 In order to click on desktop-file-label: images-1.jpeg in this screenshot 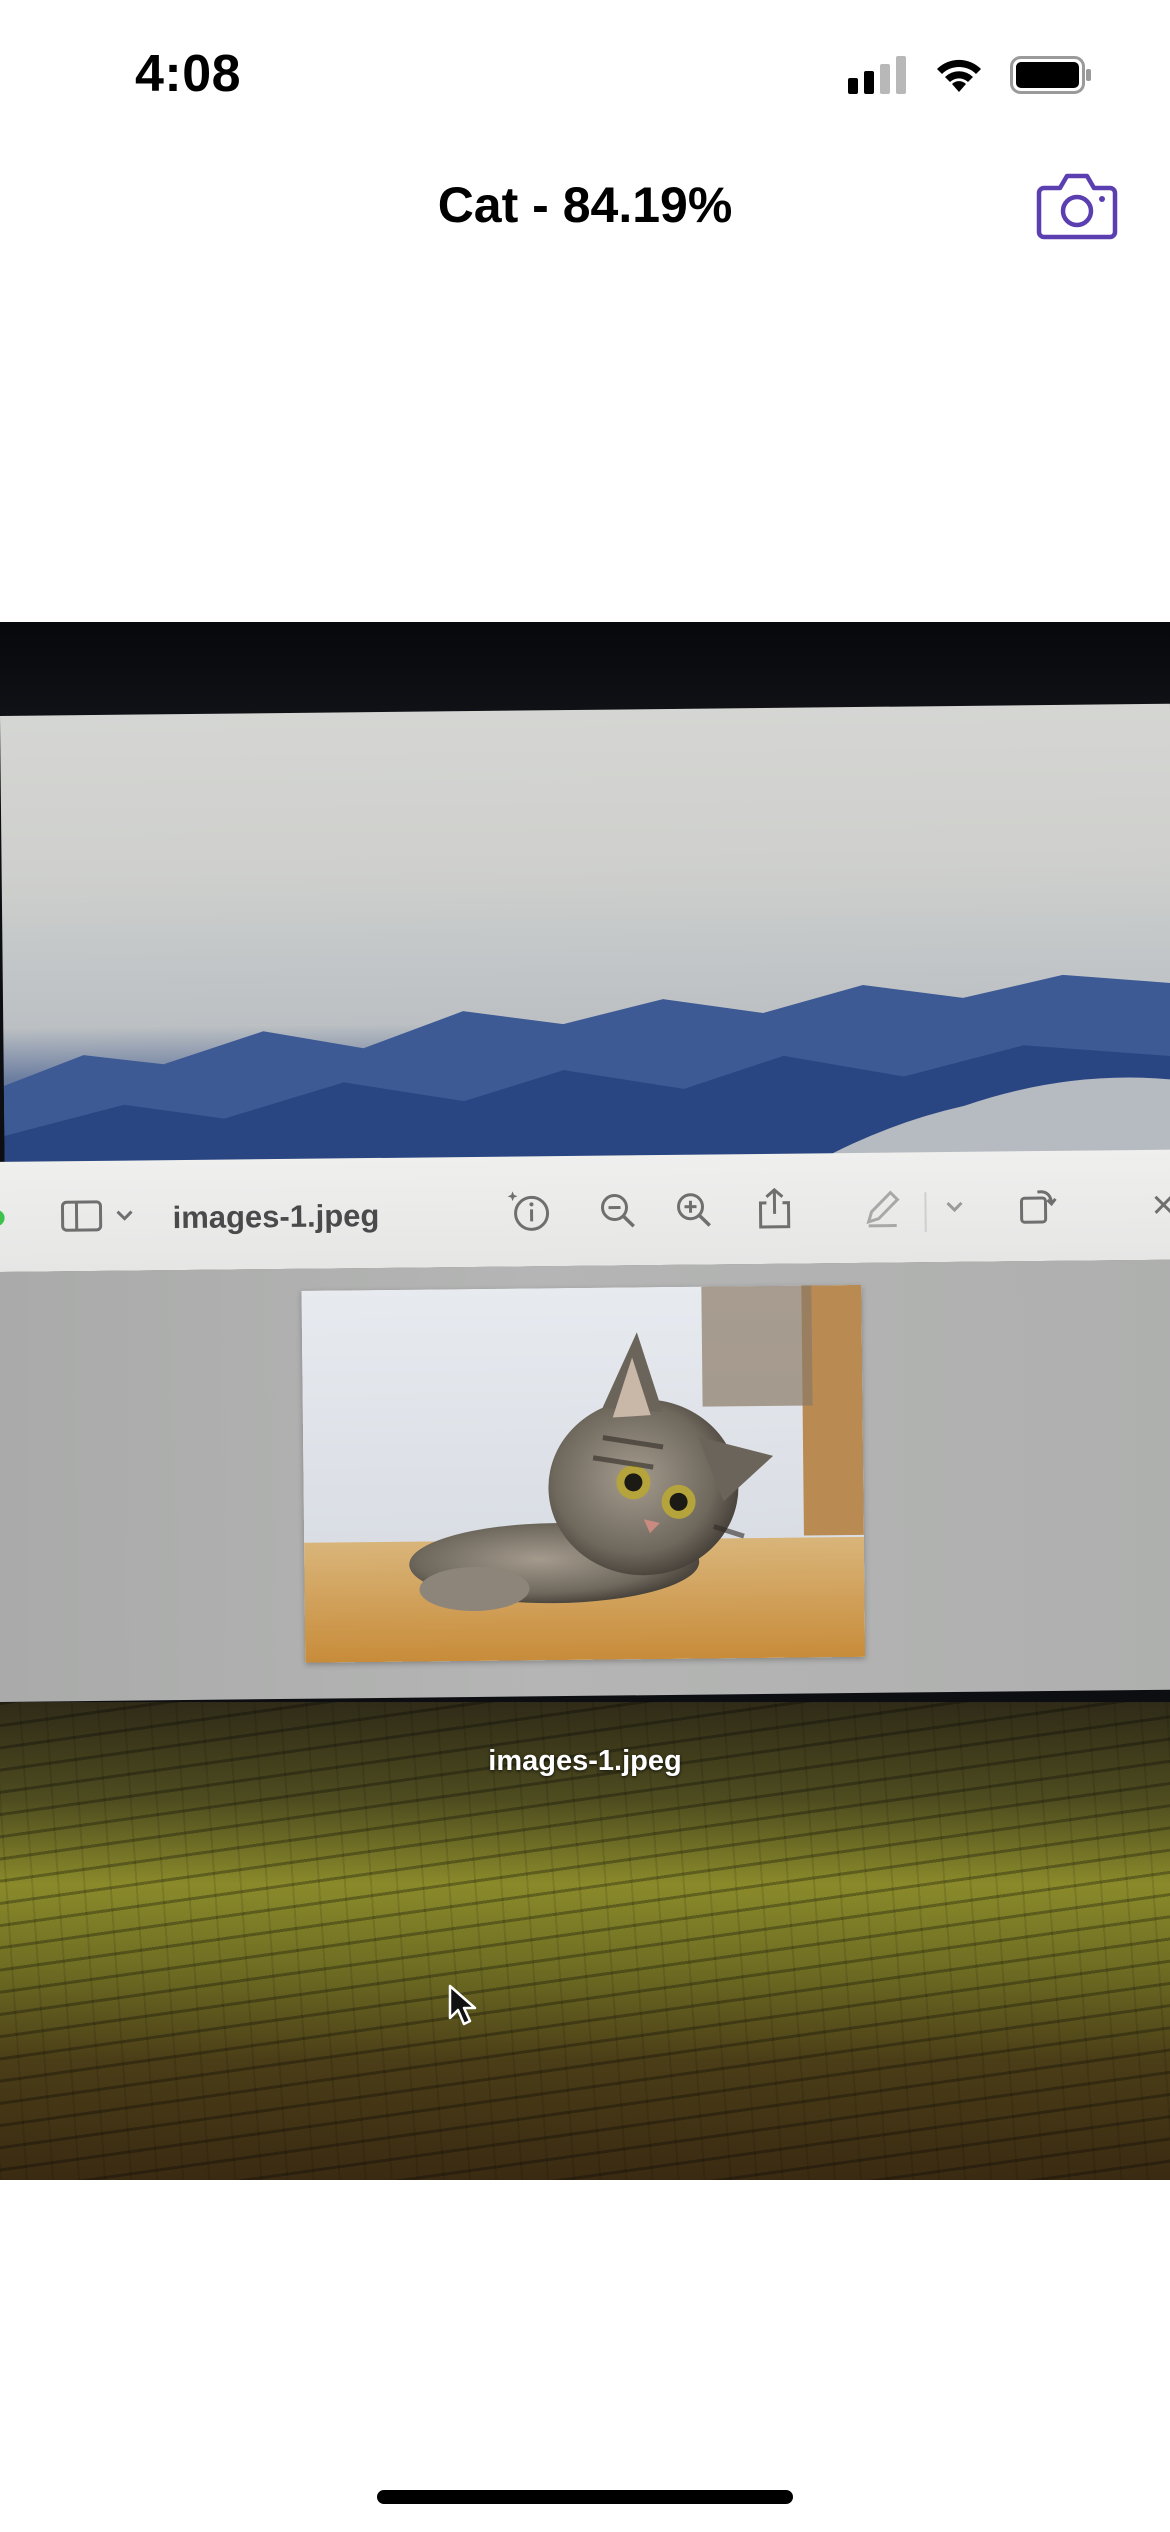, I will do `click(585, 1761)`.